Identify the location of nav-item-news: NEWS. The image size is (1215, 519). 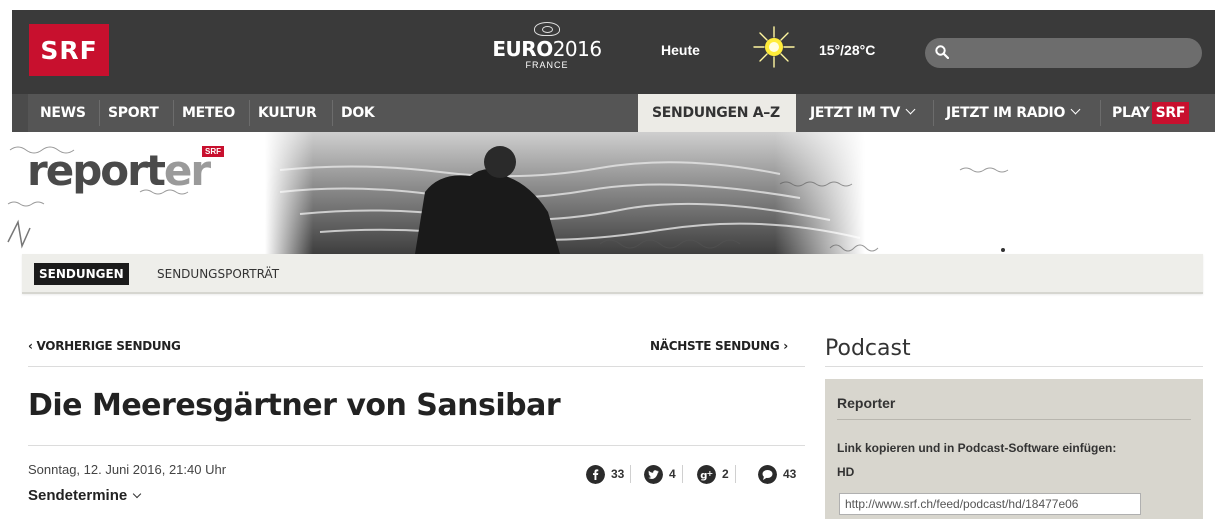
(63, 113).